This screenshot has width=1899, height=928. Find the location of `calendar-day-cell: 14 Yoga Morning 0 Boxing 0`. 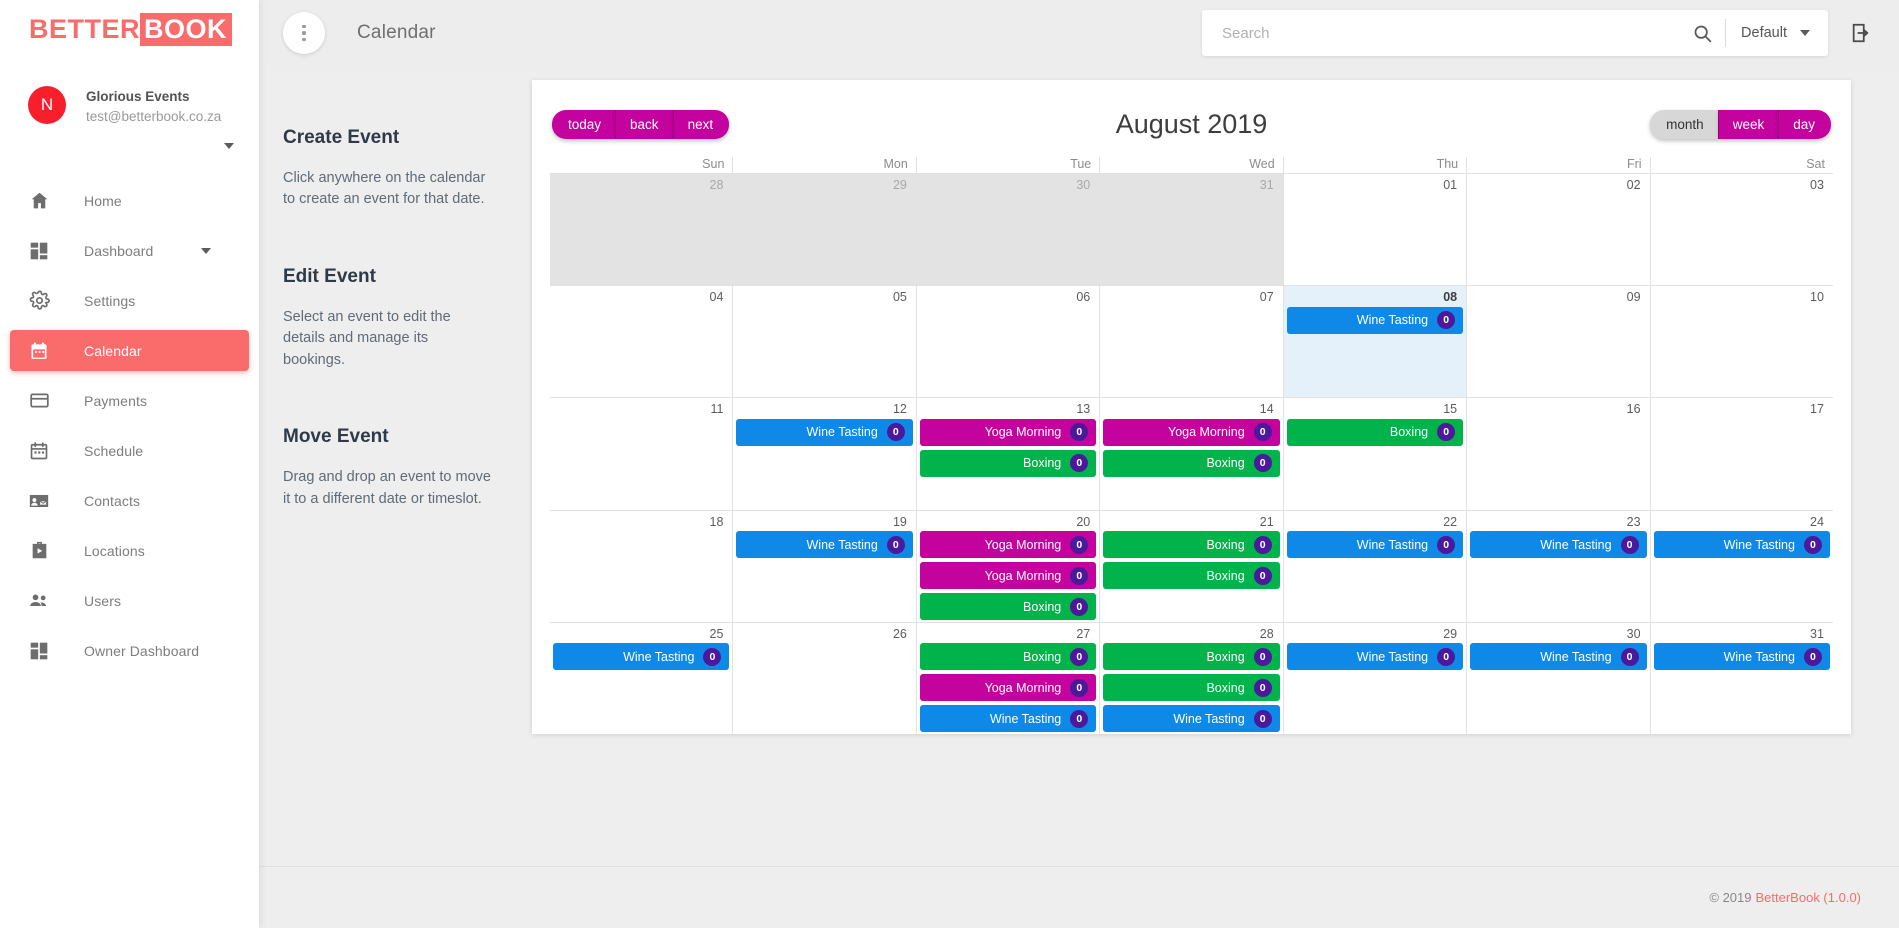

calendar-day-cell: 14 Yoga Morning 0 Boxing 0 is located at coordinates (1192, 454).